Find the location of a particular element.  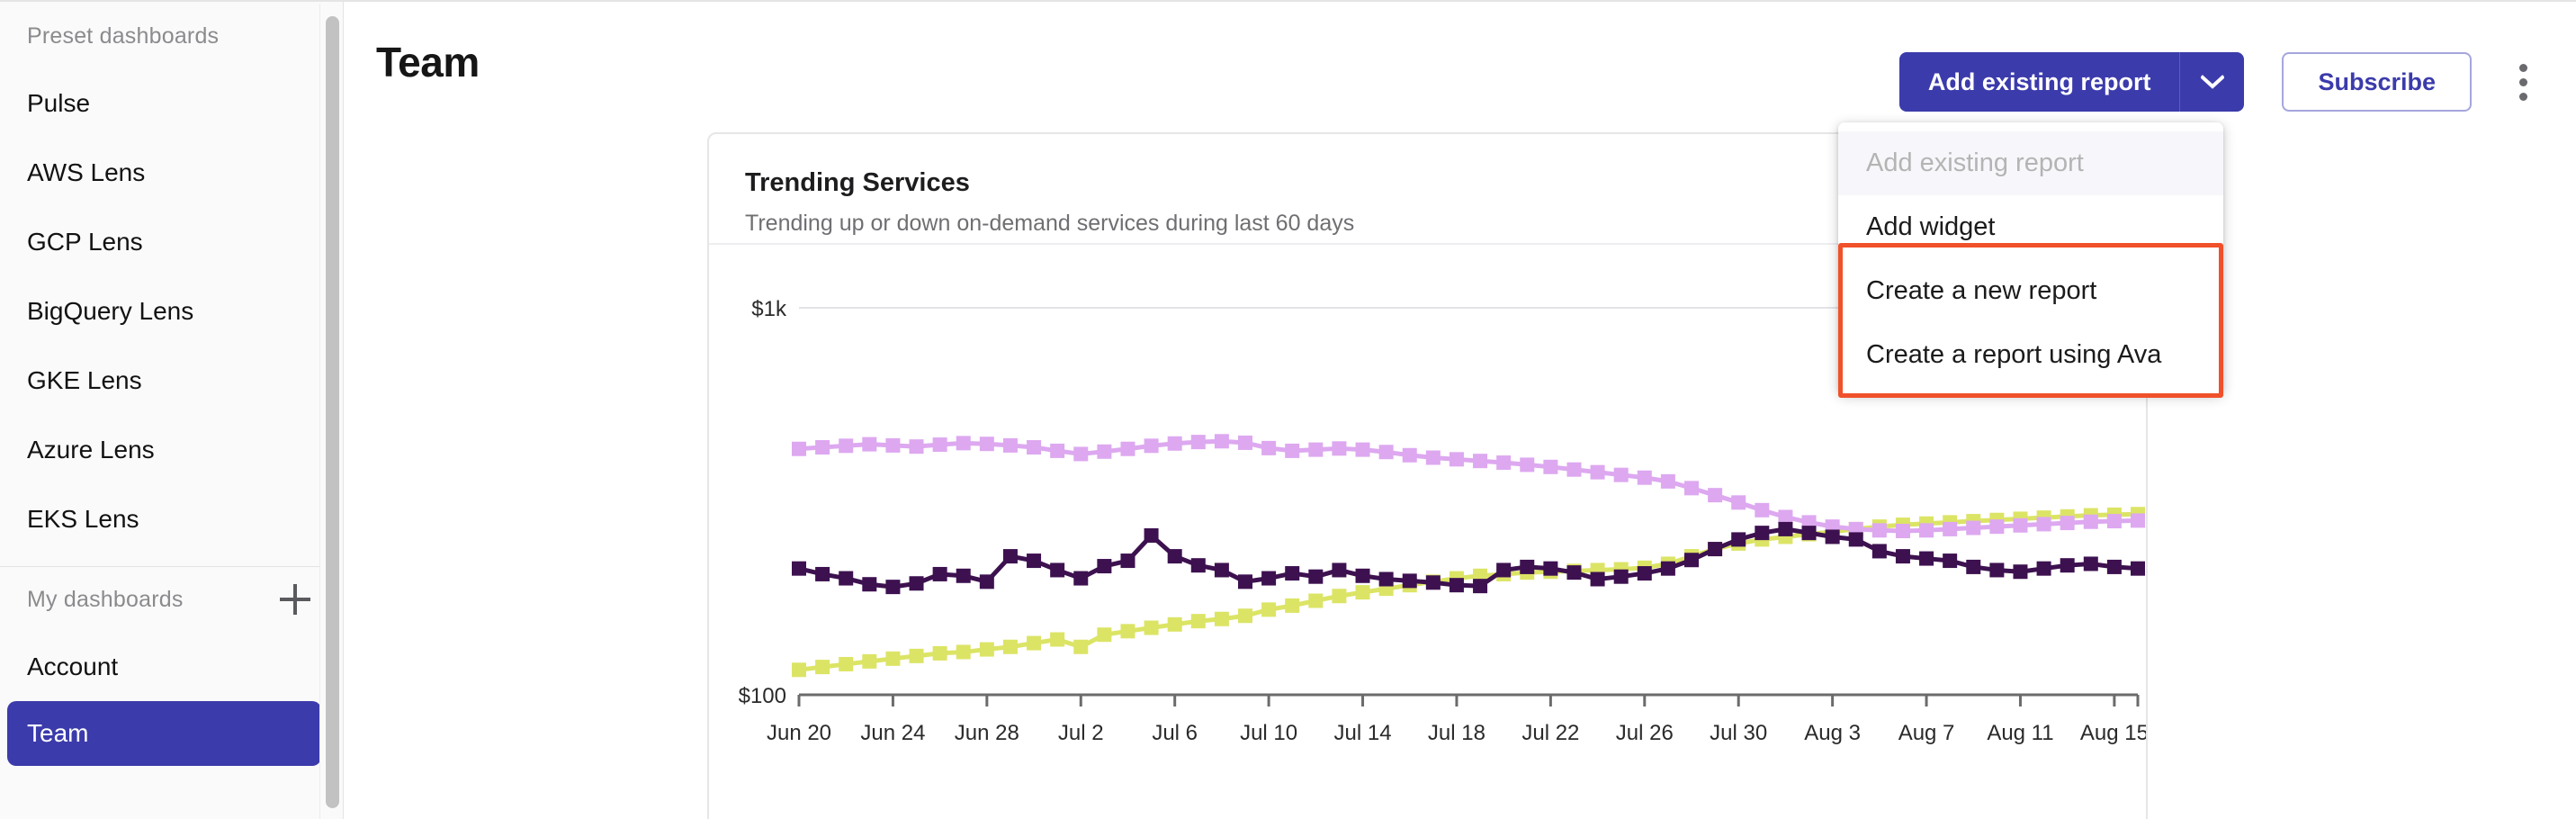

header-actions: Add existing report Subscribe is located at coordinates (2221, 75).